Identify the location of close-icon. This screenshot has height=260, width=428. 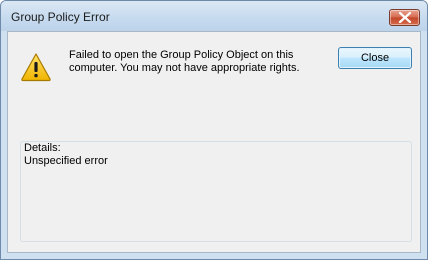
(405, 17).